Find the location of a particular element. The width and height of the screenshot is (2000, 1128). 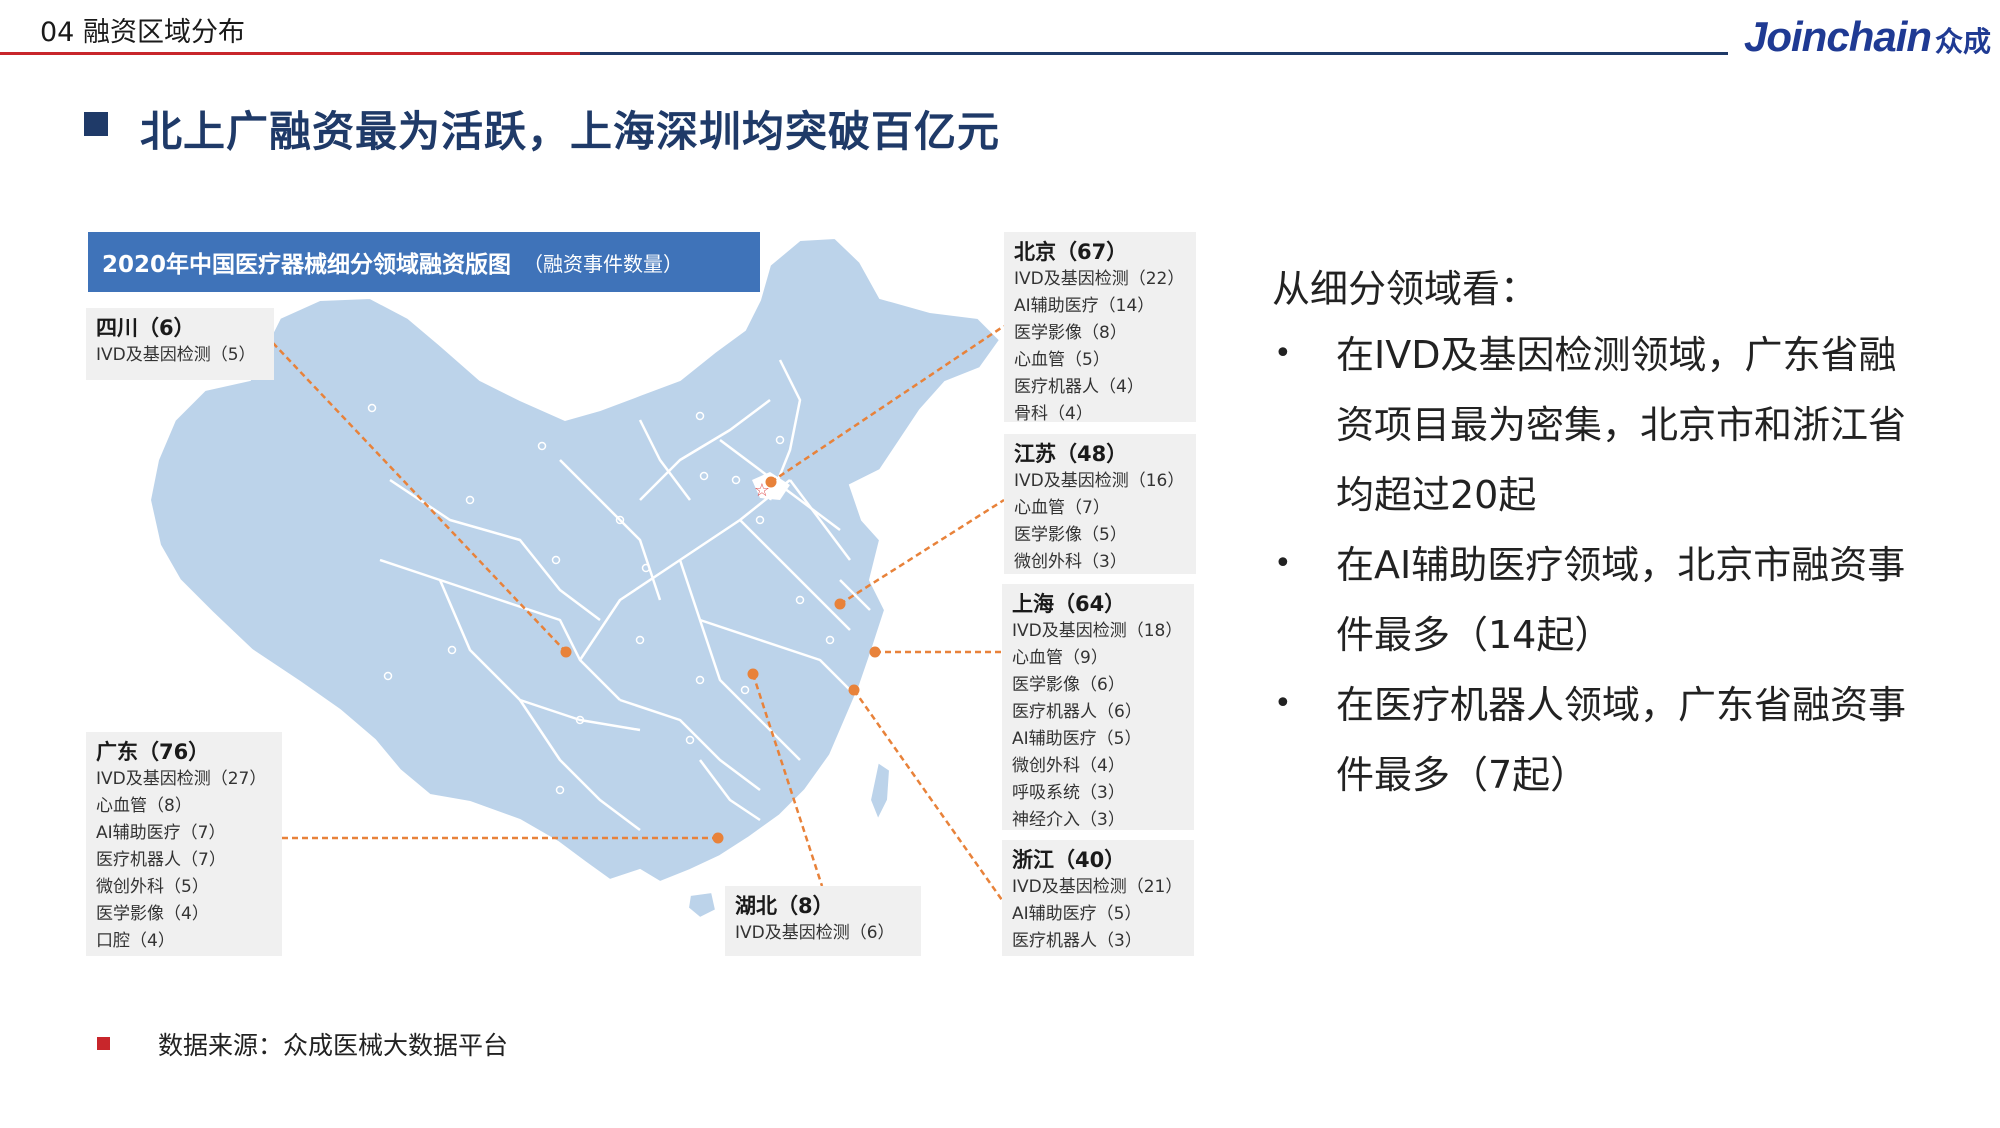

region-item: 医学影像（5） is located at coordinates (1070, 535).